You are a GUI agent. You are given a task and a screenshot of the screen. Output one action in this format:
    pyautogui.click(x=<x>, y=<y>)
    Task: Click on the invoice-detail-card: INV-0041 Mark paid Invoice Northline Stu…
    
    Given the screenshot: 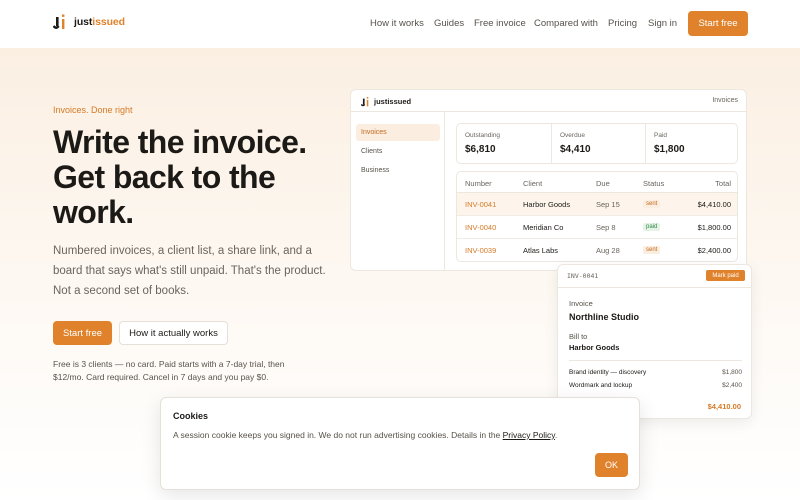 What is the action you would take?
    pyautogui.click(x=654, y=341)
    